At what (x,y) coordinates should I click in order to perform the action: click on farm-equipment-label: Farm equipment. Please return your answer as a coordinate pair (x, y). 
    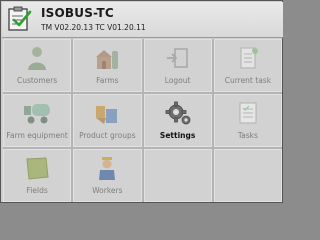
    Looking at the image, I should click on (37, 135).